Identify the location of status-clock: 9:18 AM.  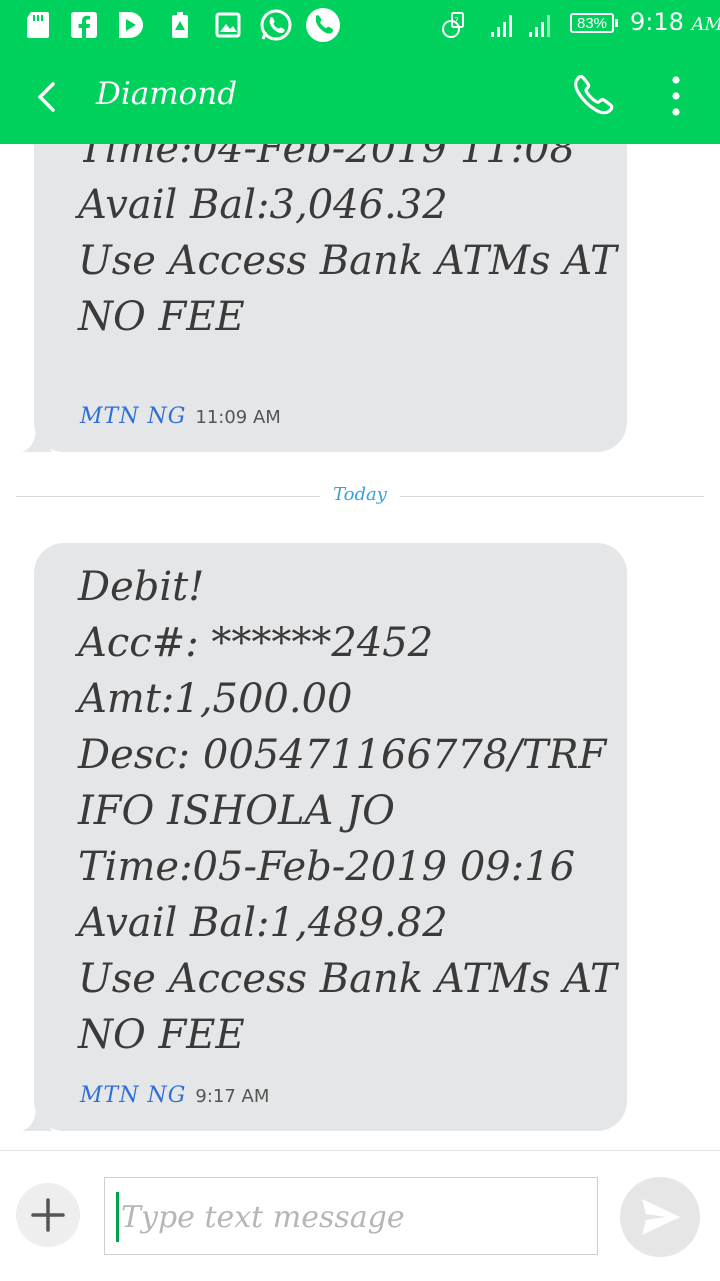
(675, 22).